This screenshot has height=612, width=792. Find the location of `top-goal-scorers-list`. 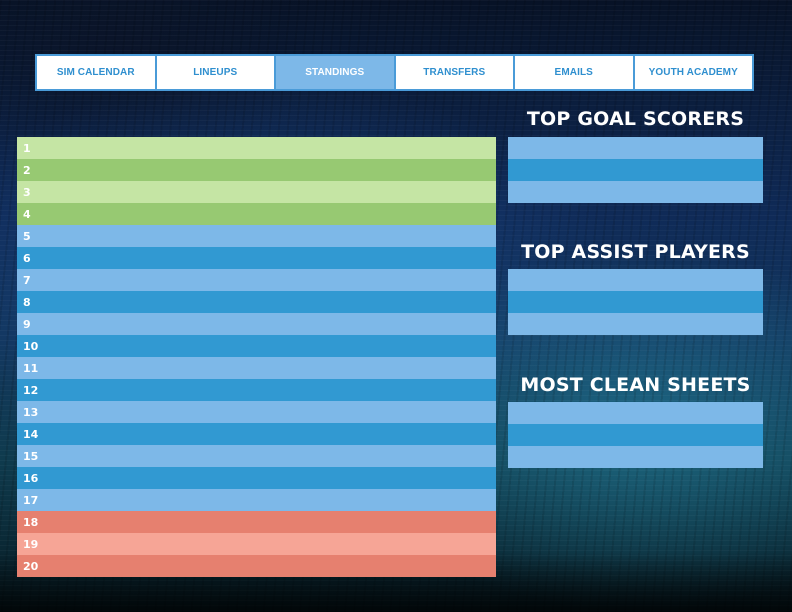

top-goal-scorers-list is located at coordinates (635, 170).